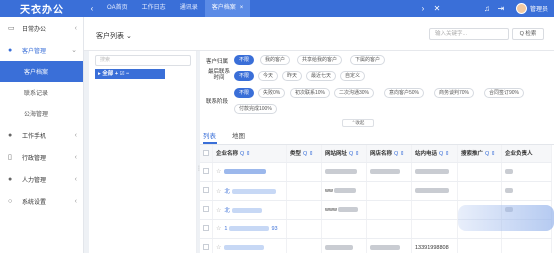 The width and height of the screenshot is (554, 253). Describe the element at coordinates (519, 154) in the screenshot. I see `col-label: 企业负责人` at that location.